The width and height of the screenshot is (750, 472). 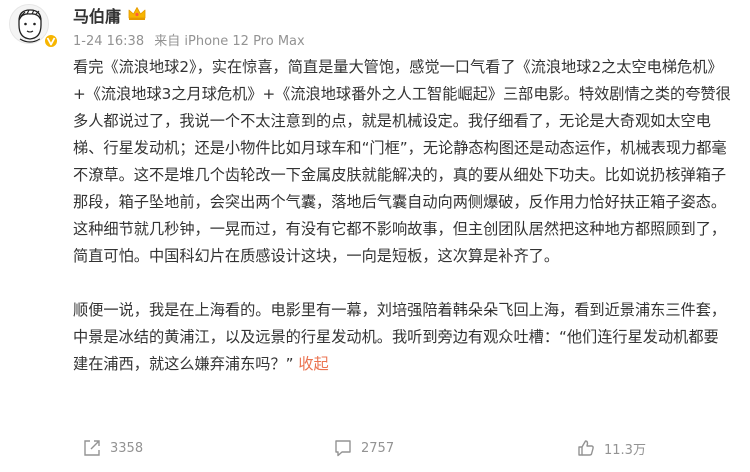 I want to click on share-button: 3358, so click(x=112, y=448).